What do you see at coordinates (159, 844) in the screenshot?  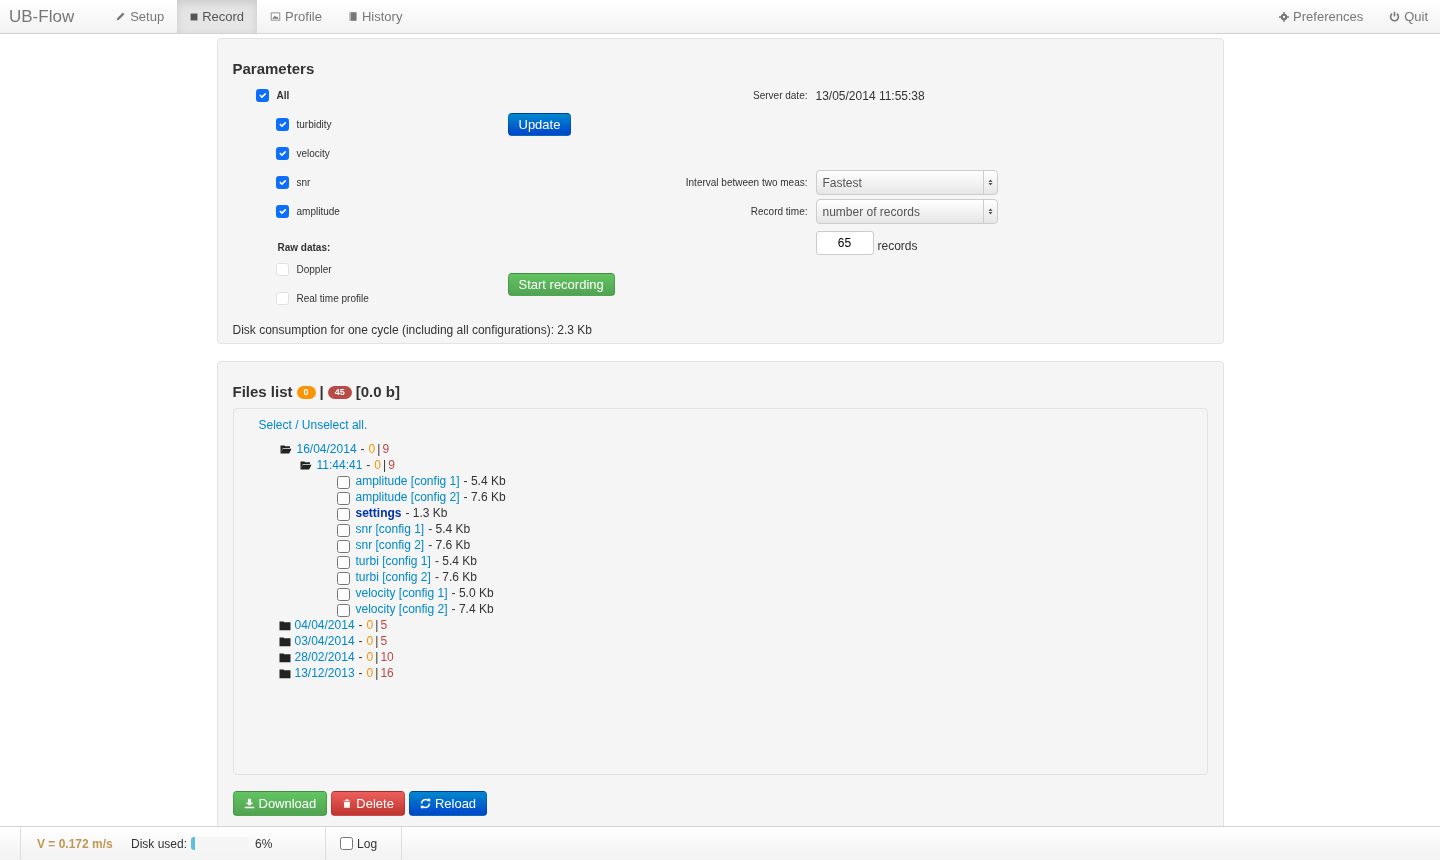 I see `disk-label: Disk used:` at bounding box center [159, 844].